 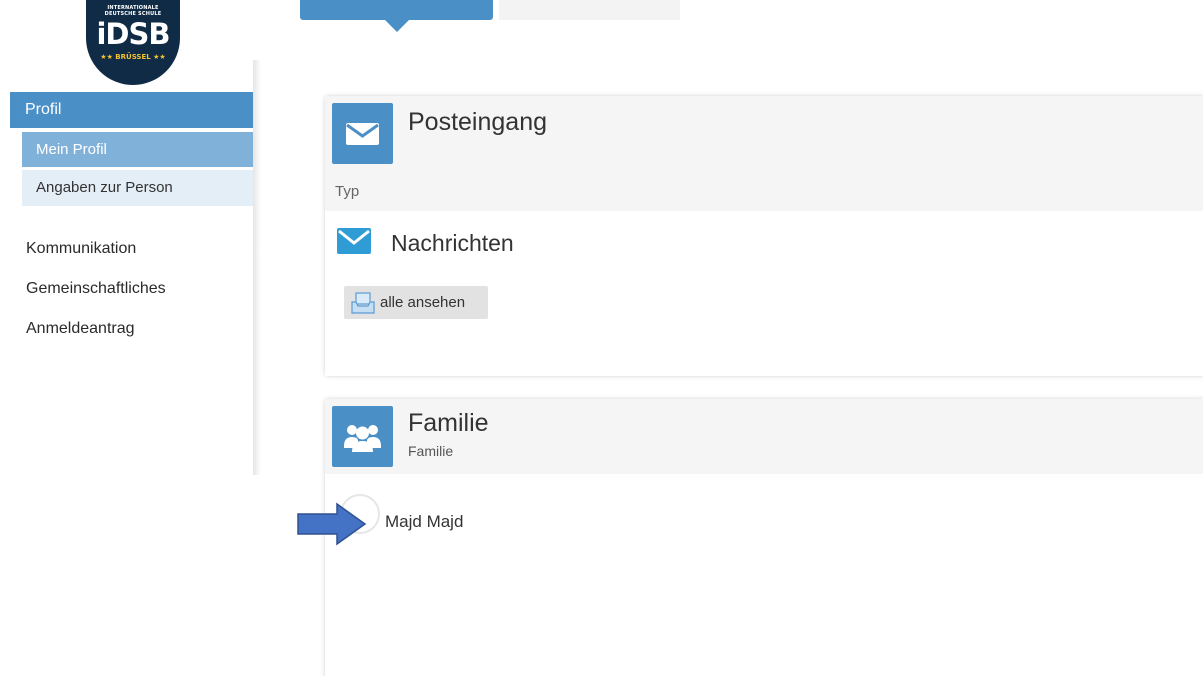 I want to click on family-card-title: Familie, so click(x=448, y=423).